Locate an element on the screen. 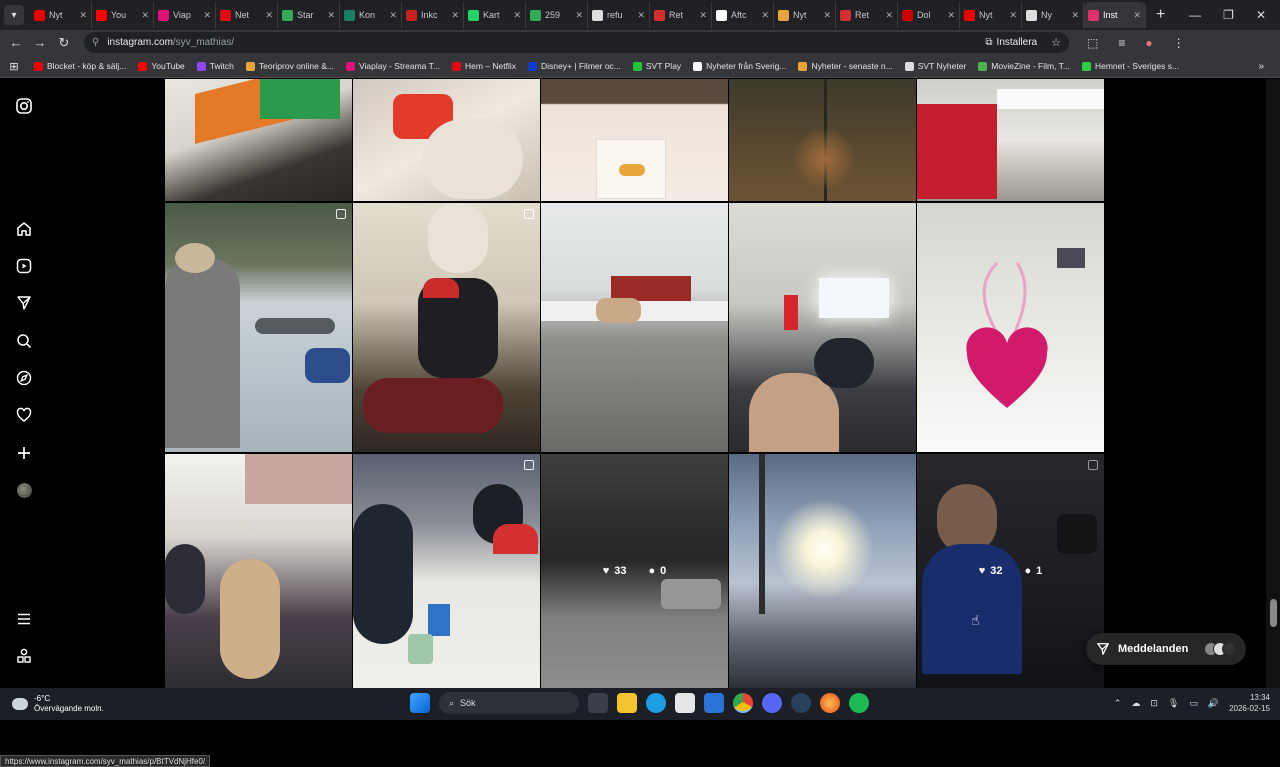 This screenshot has height=767, width=1280. taskbar-search: ⌕ Sök is located at coordinates (509, 703).